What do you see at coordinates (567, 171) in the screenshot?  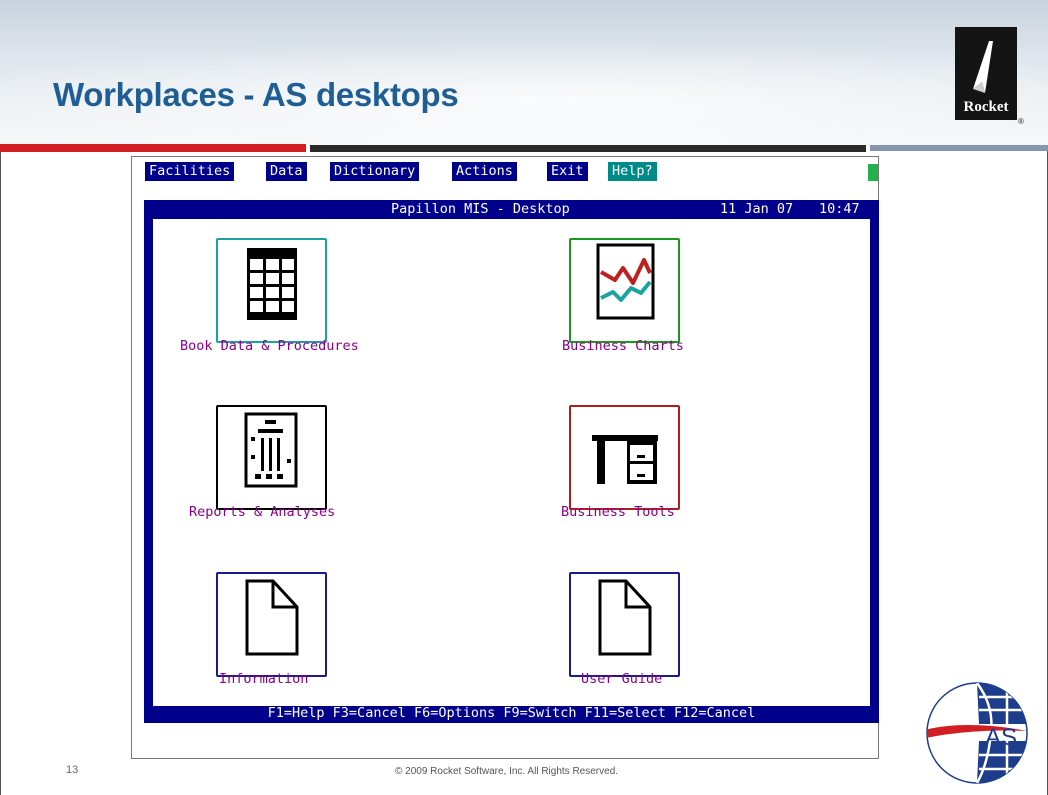 I see `menu-exit: Exit` at bounding box center [567, 171].